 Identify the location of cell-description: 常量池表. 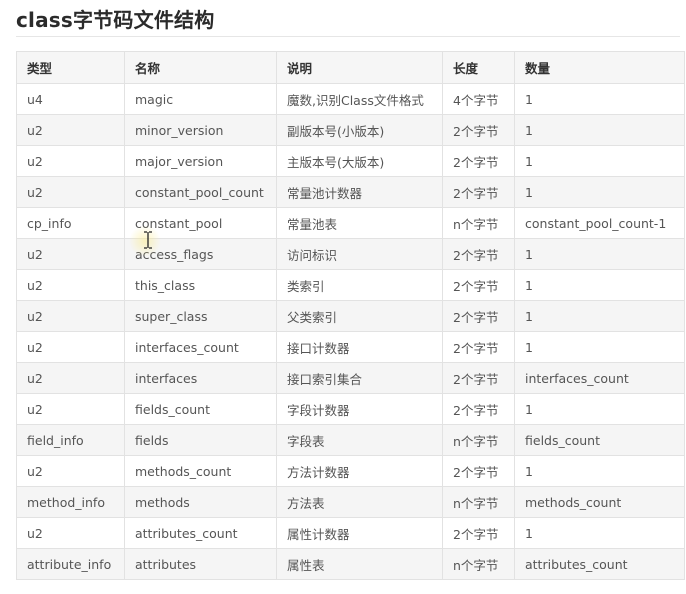
(359, 223).